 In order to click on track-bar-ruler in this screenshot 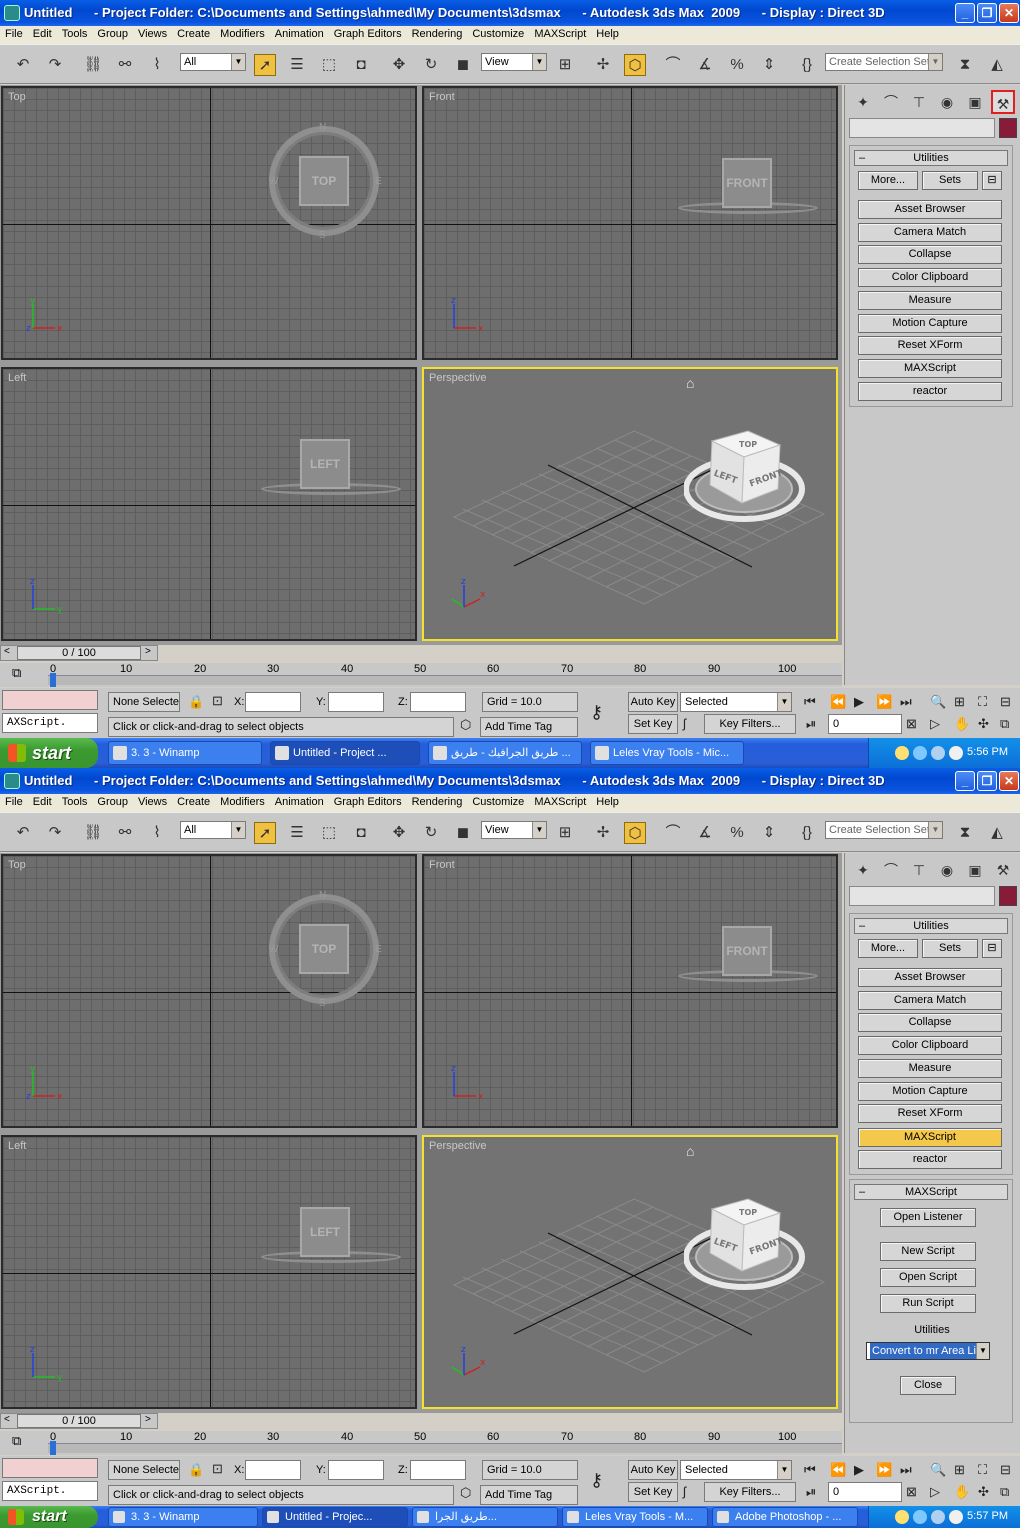, I will do `click(445, 680)`.